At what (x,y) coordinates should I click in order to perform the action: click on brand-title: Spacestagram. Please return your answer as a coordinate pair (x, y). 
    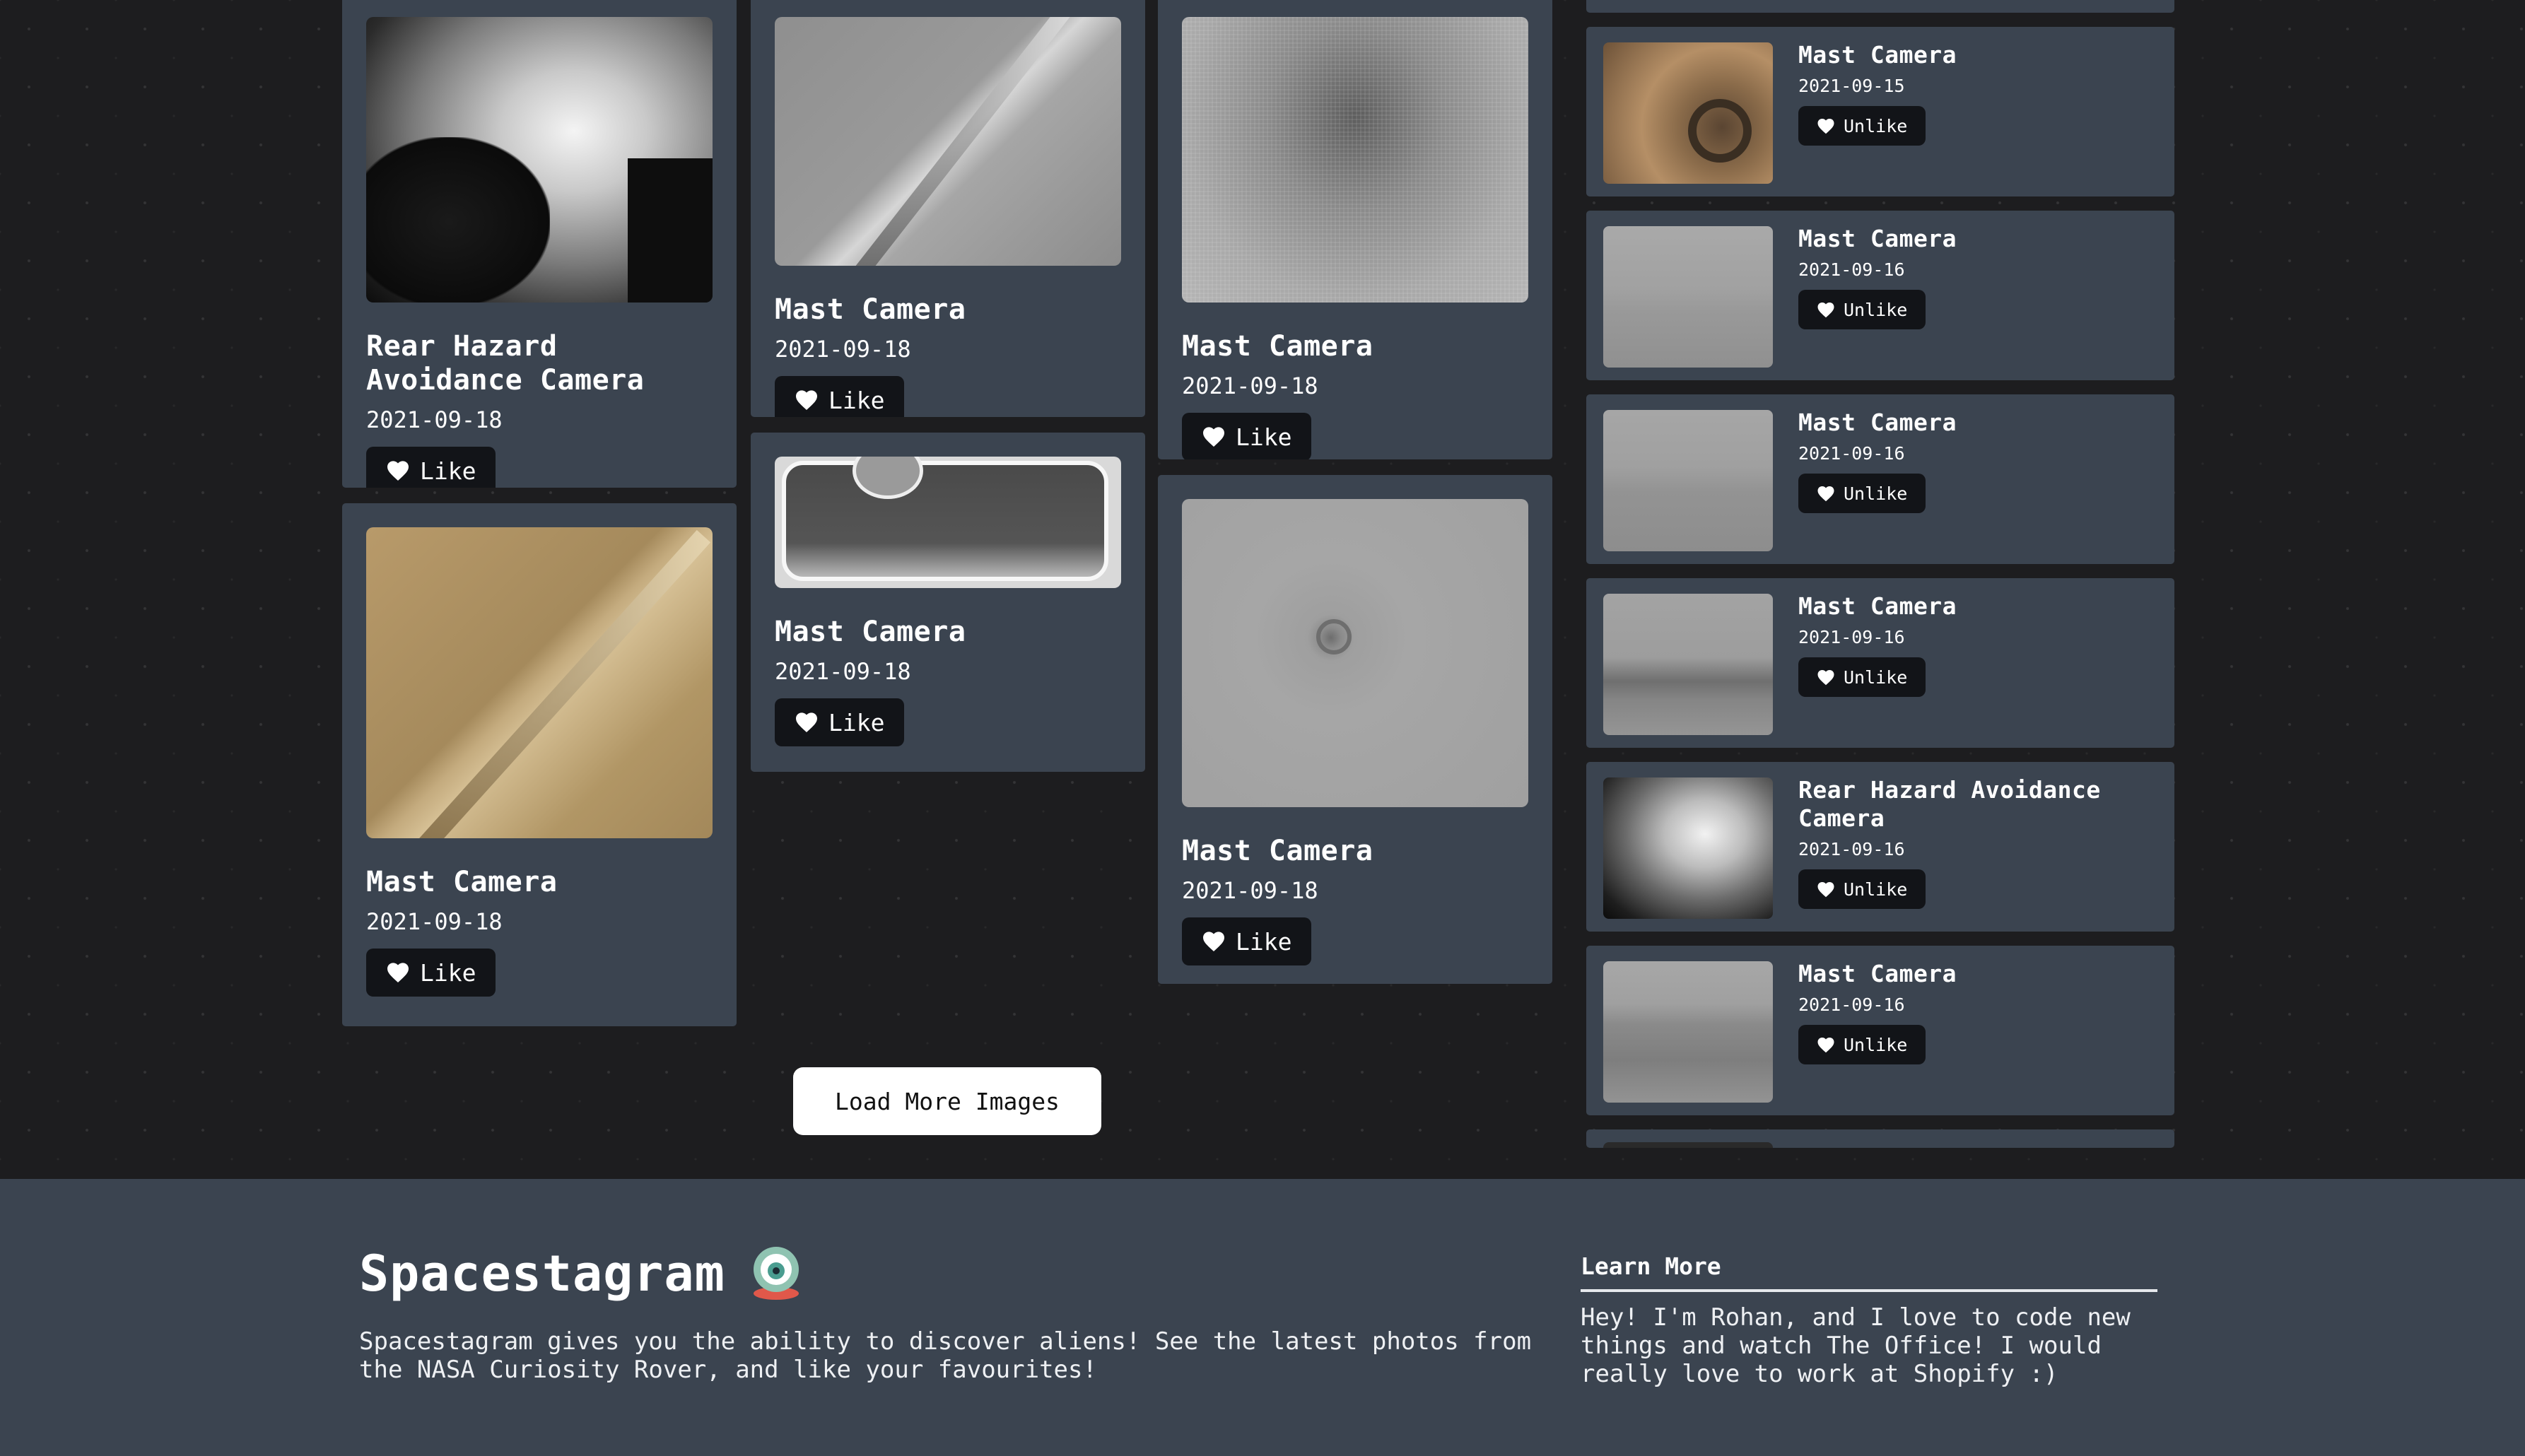
    Looking at the image, I should click on (542, 1274).